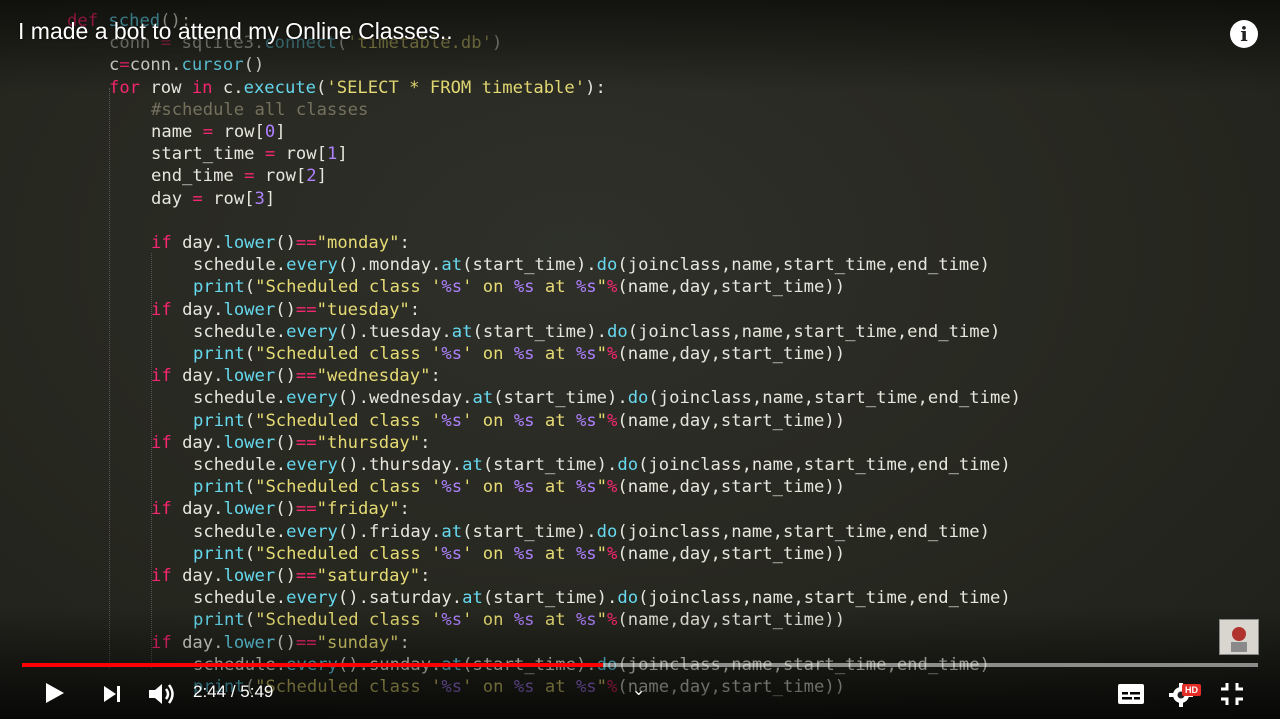  What do you see at coordinates (210, 691) in the screenshot?
I see `current-time: 2:44` at bounding box center [210, 691].